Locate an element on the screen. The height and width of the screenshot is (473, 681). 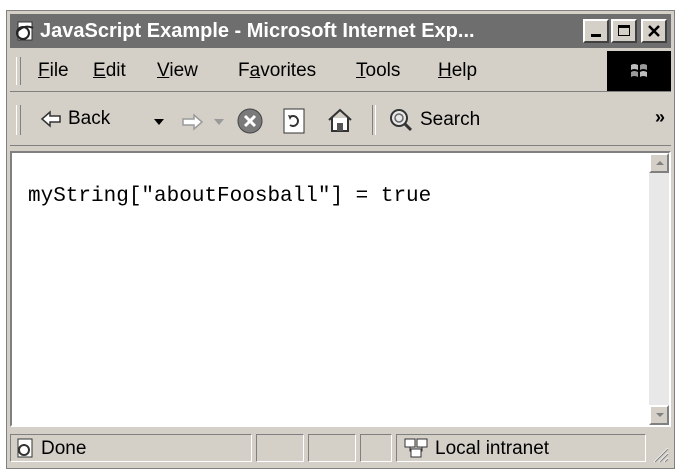
back-dropdown-icon is located at coordinates (159, 122).